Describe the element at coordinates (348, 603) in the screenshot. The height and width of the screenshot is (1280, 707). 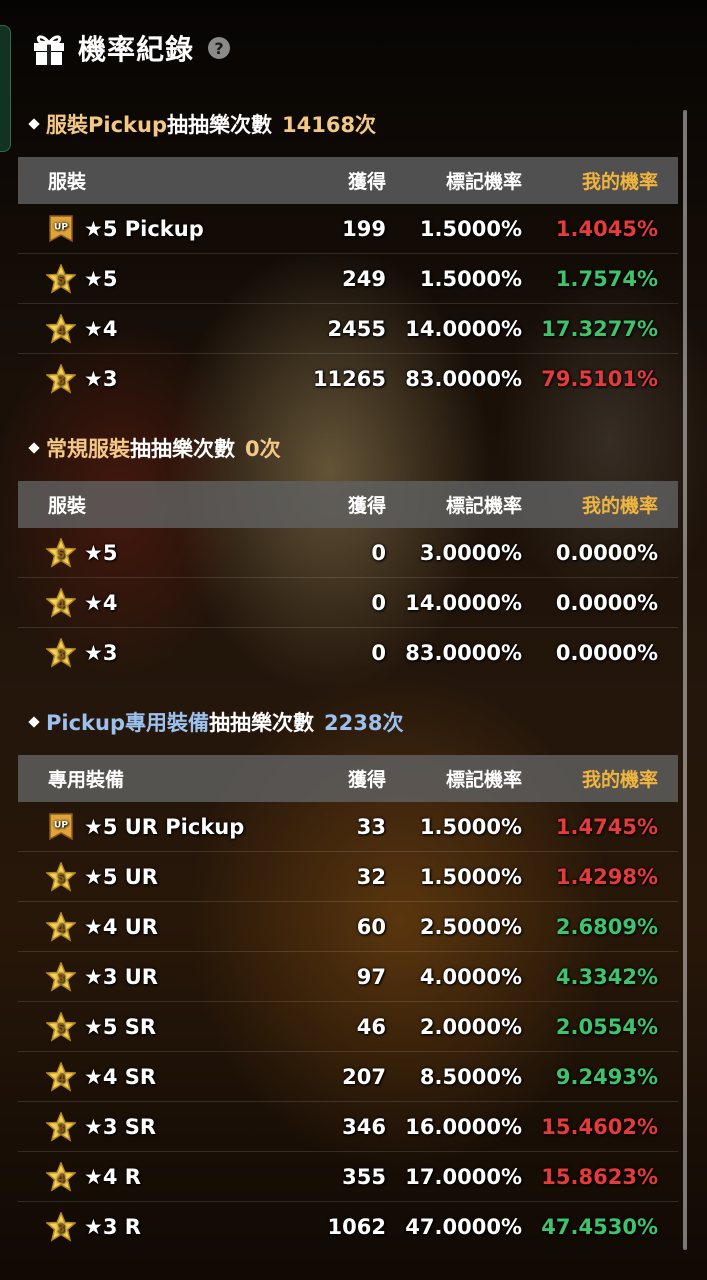
I see `table-row: 4 ★4 0 14.0000% 0.0000%` at that location.